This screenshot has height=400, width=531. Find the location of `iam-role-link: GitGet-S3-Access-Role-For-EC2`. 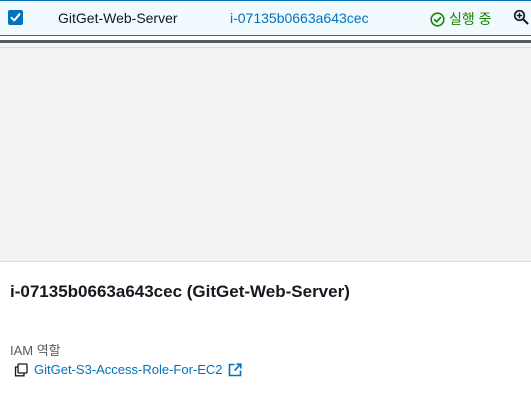

iam-role-link: GitGet-S3-Access-Role-For-EC2 is located at coordinates (128, 369).